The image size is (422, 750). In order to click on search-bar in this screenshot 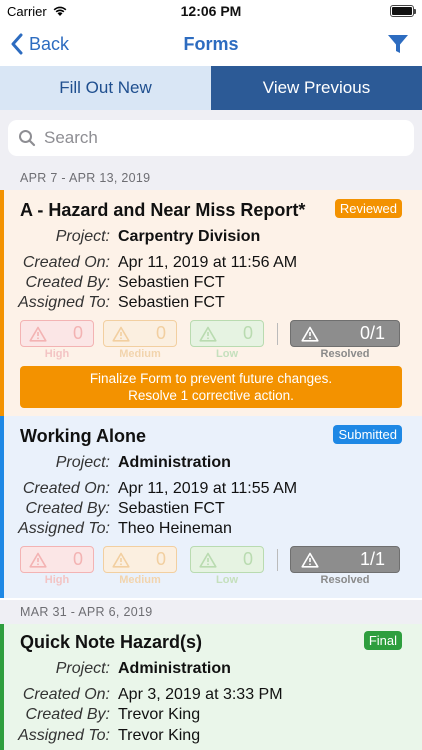, I will do `click(211, 138)`.